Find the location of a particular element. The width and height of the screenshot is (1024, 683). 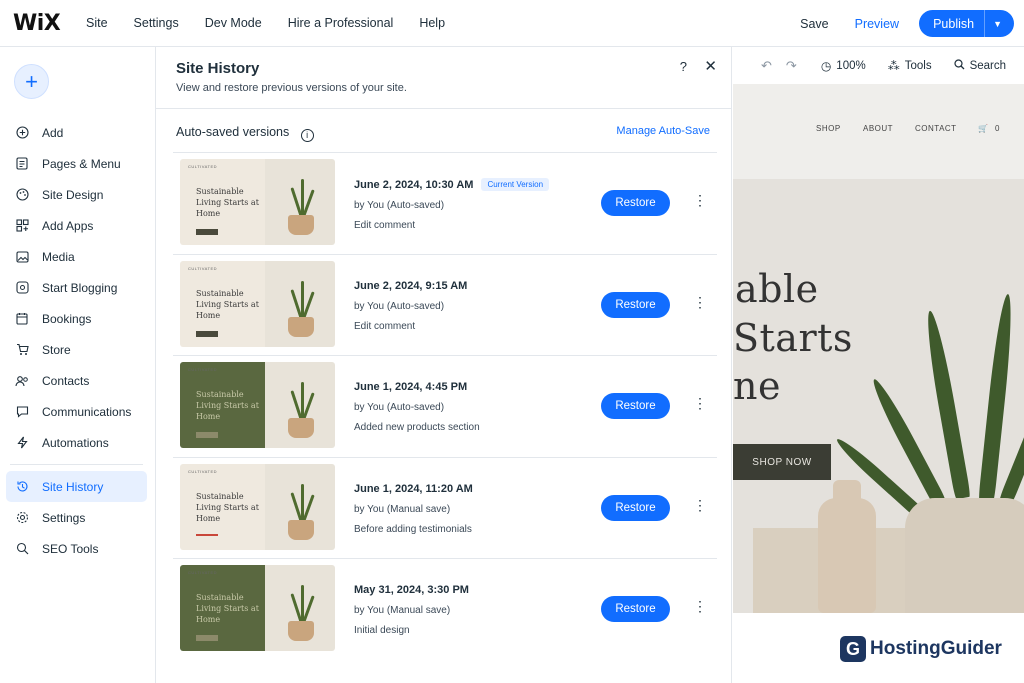

sidebar-item-contacts: Contacts is located at coordinates (76, 380).